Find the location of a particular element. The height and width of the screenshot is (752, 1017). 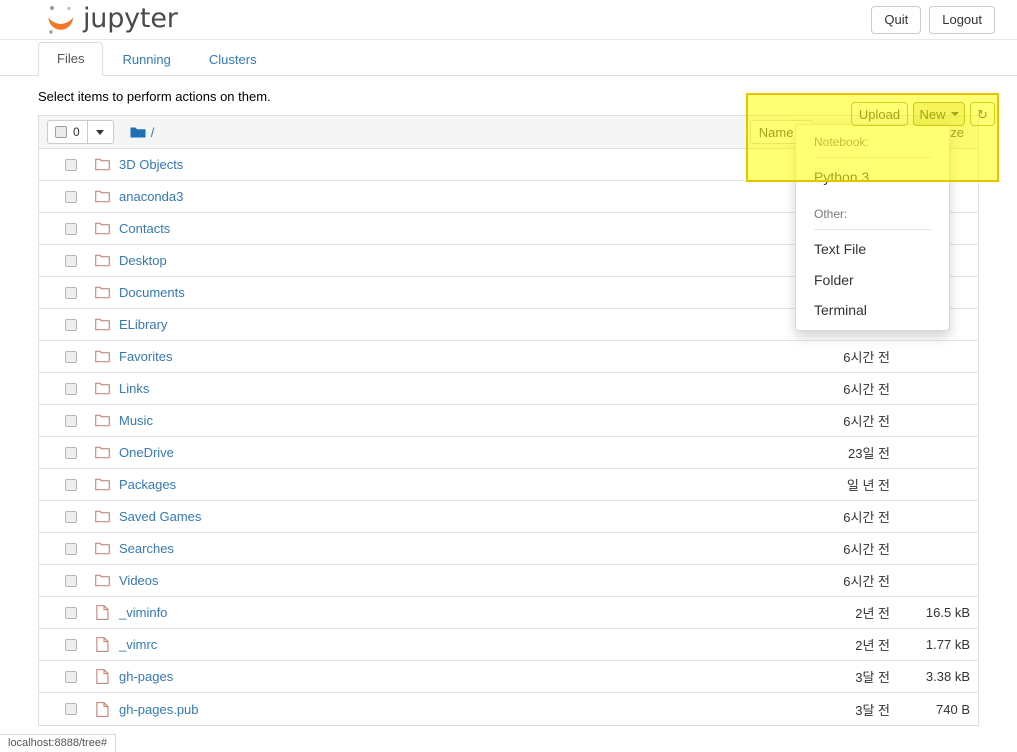

file-size: 16.5 kB is located at coordinates (947, 612).